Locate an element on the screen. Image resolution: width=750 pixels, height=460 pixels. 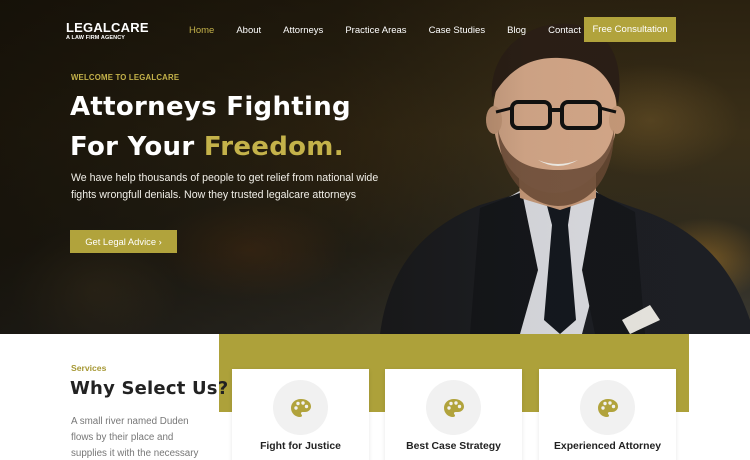
nav-item-case-studies: Case Studies is located at coordinates (457, 30).